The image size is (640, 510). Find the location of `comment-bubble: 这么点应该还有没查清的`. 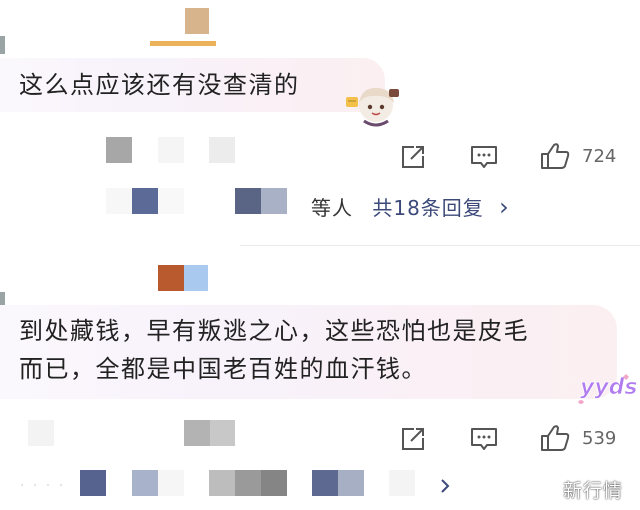

comment-bubble: 这么点应该还有没查清的 is located at coordinates (192, 85).